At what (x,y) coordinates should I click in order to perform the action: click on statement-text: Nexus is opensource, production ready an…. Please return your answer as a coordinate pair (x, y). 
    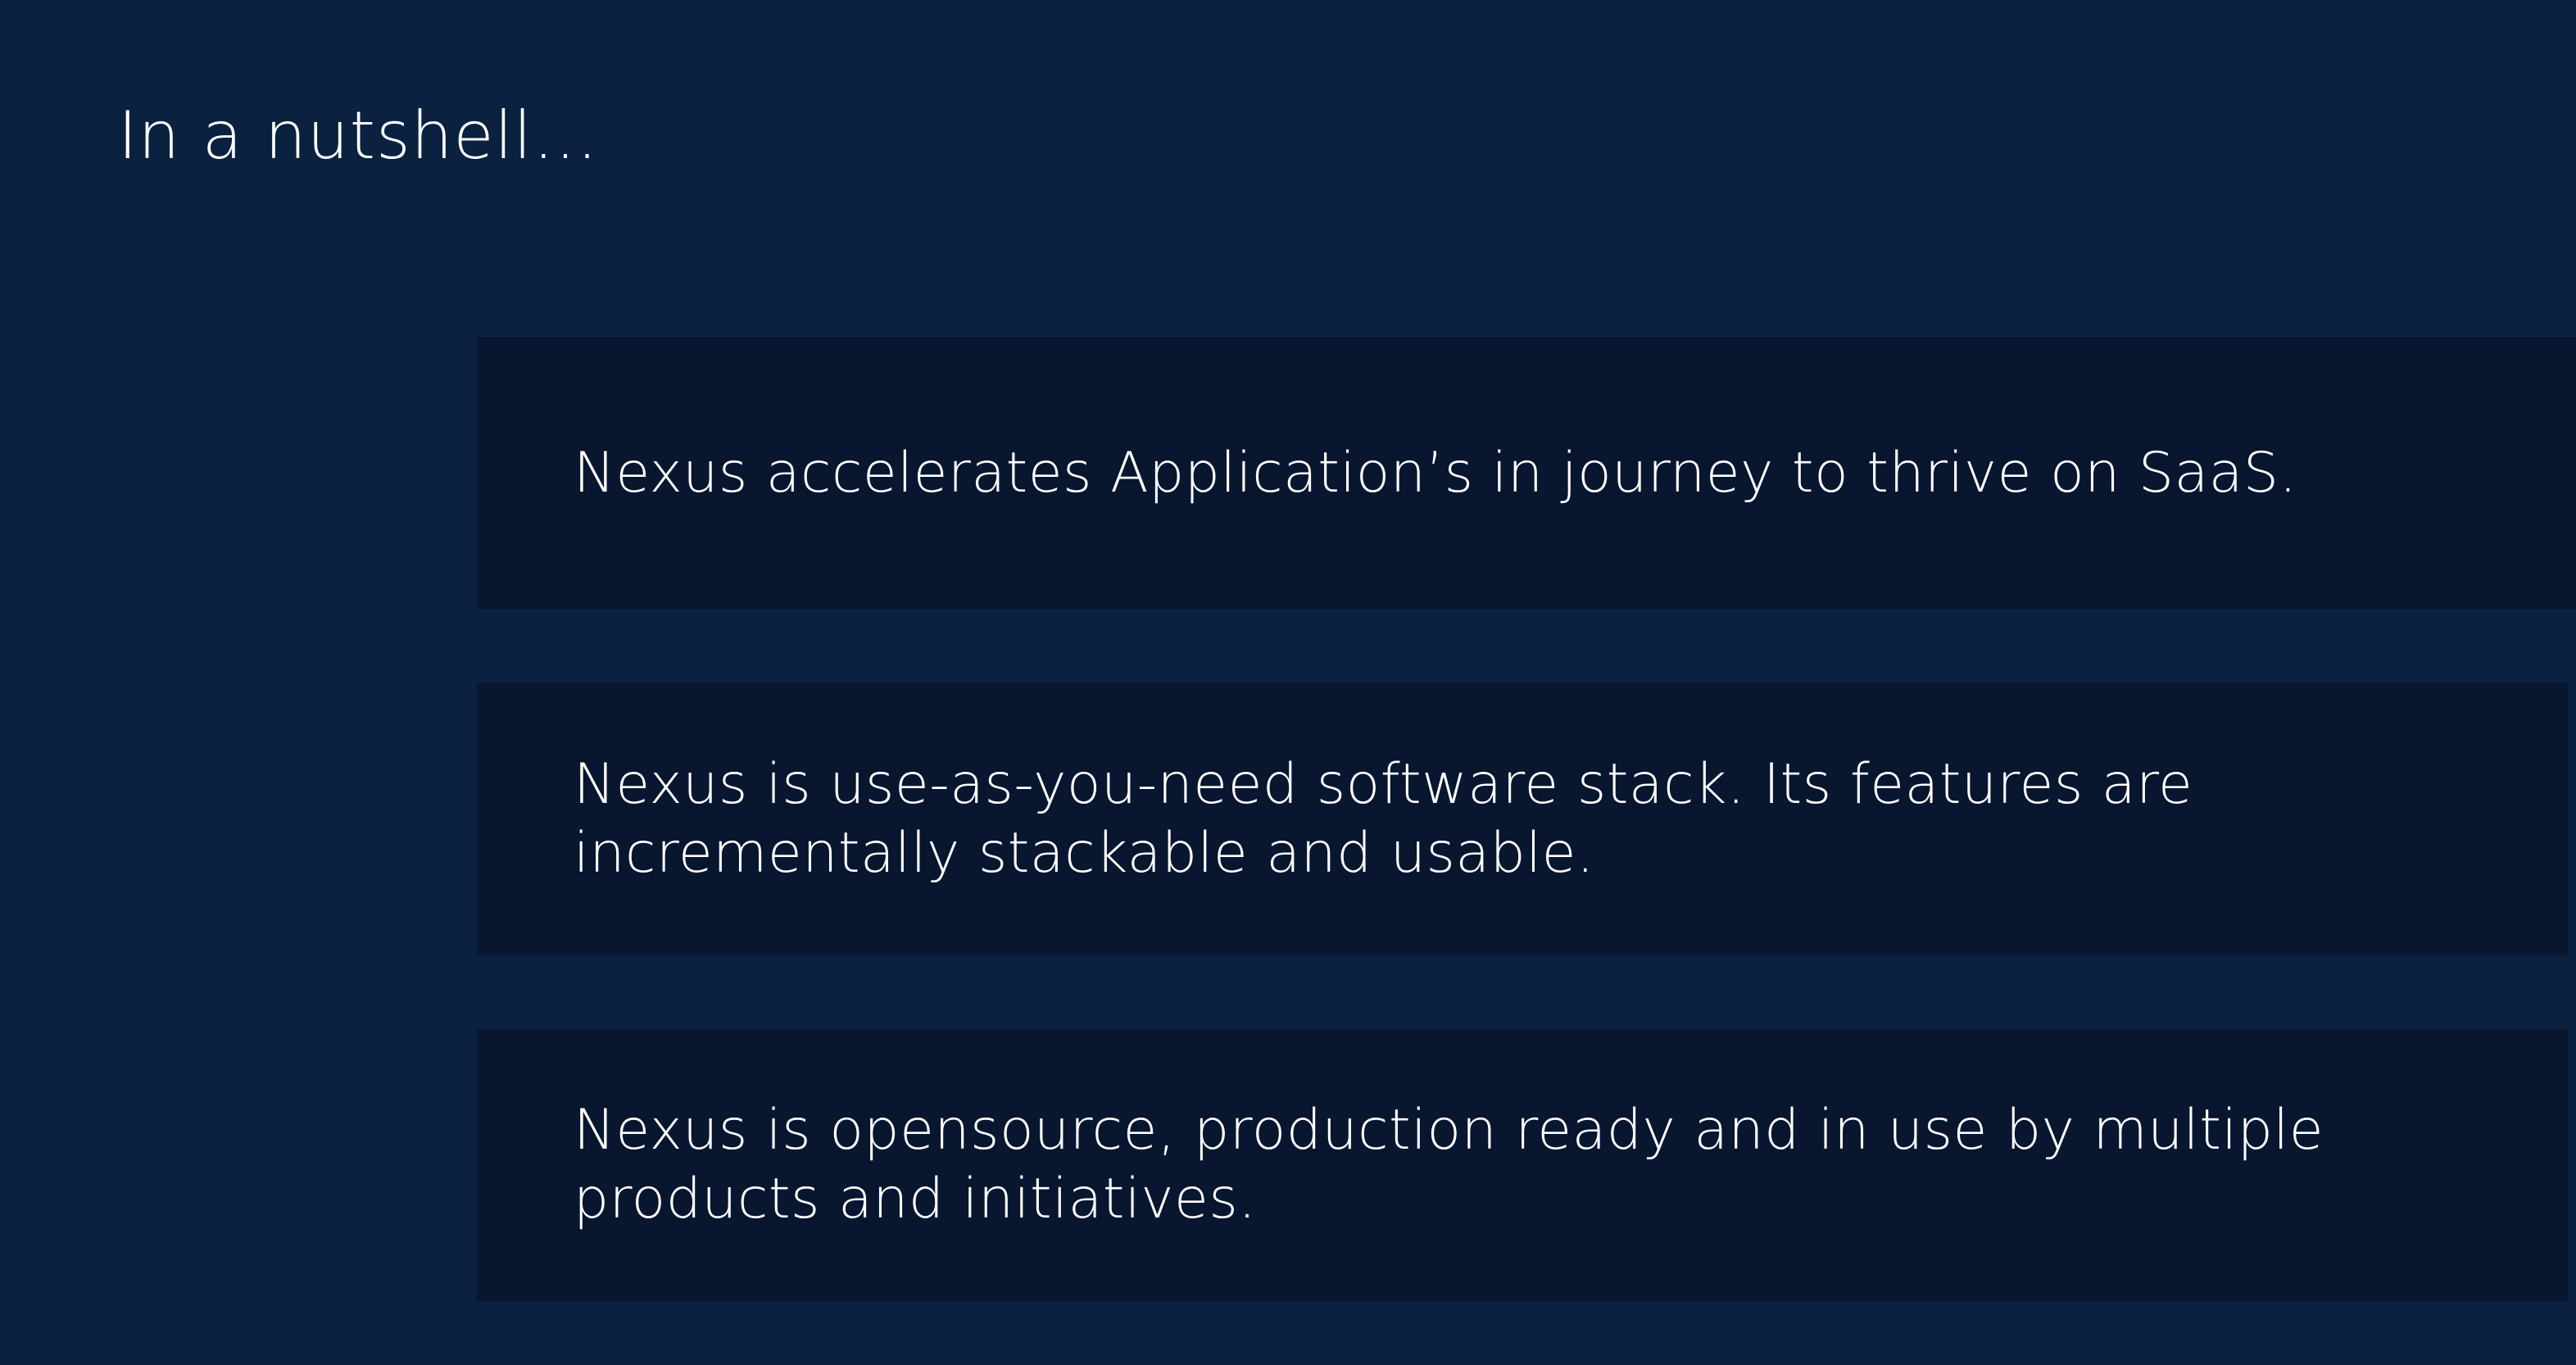
    Looking at the image, I should click on (1449, 1164).